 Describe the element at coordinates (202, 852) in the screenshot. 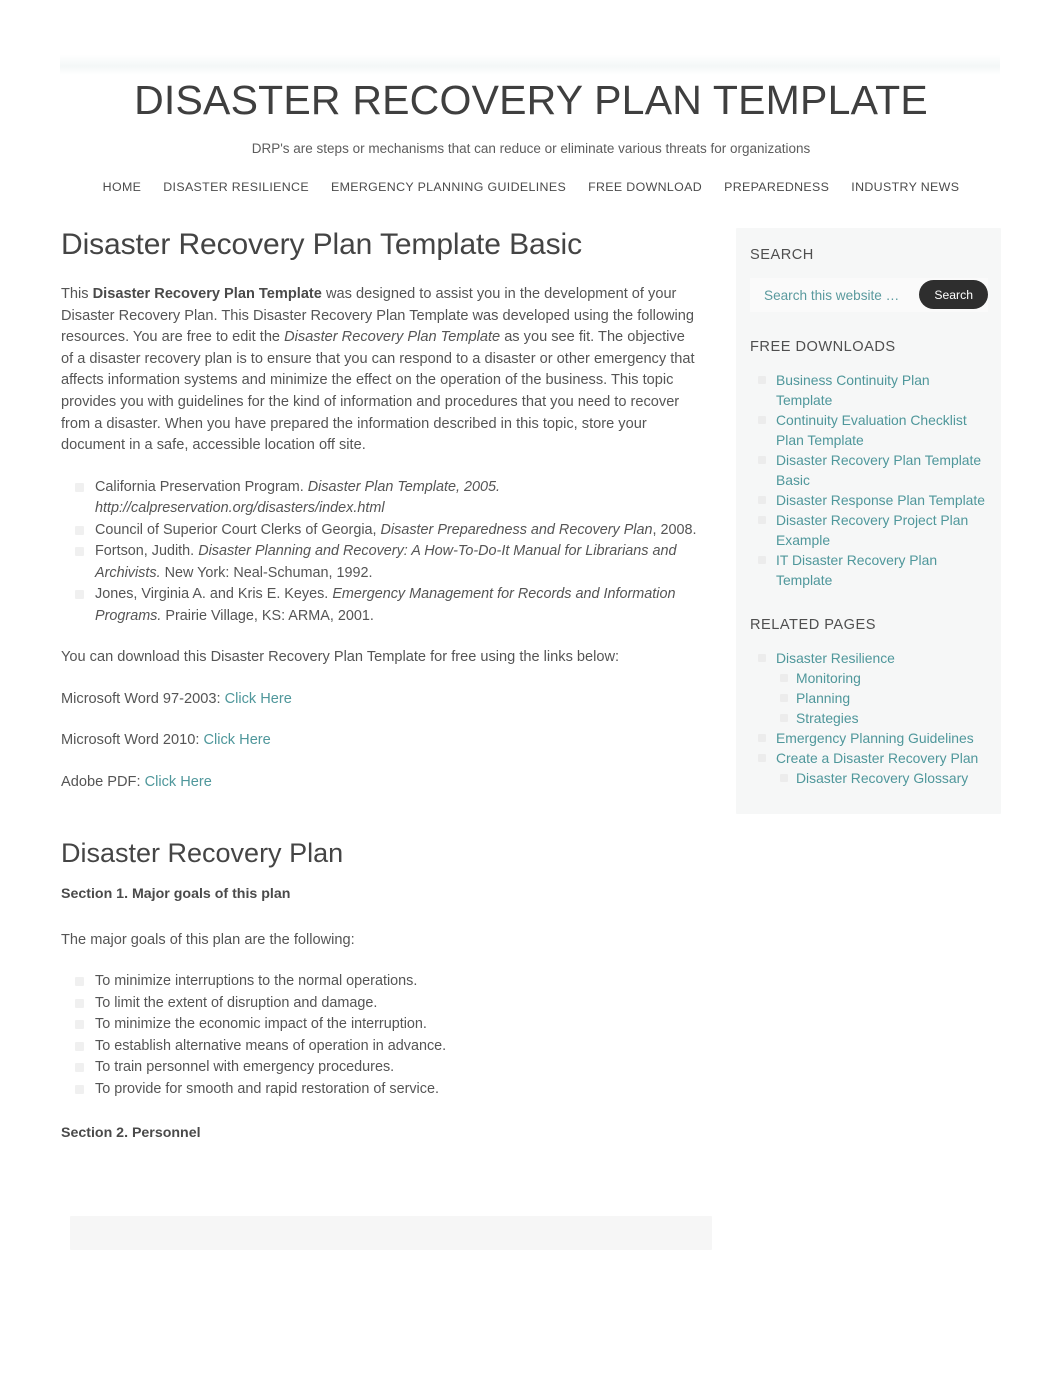

I see `plan-heading: Disaster Recovery Plan` at that location.